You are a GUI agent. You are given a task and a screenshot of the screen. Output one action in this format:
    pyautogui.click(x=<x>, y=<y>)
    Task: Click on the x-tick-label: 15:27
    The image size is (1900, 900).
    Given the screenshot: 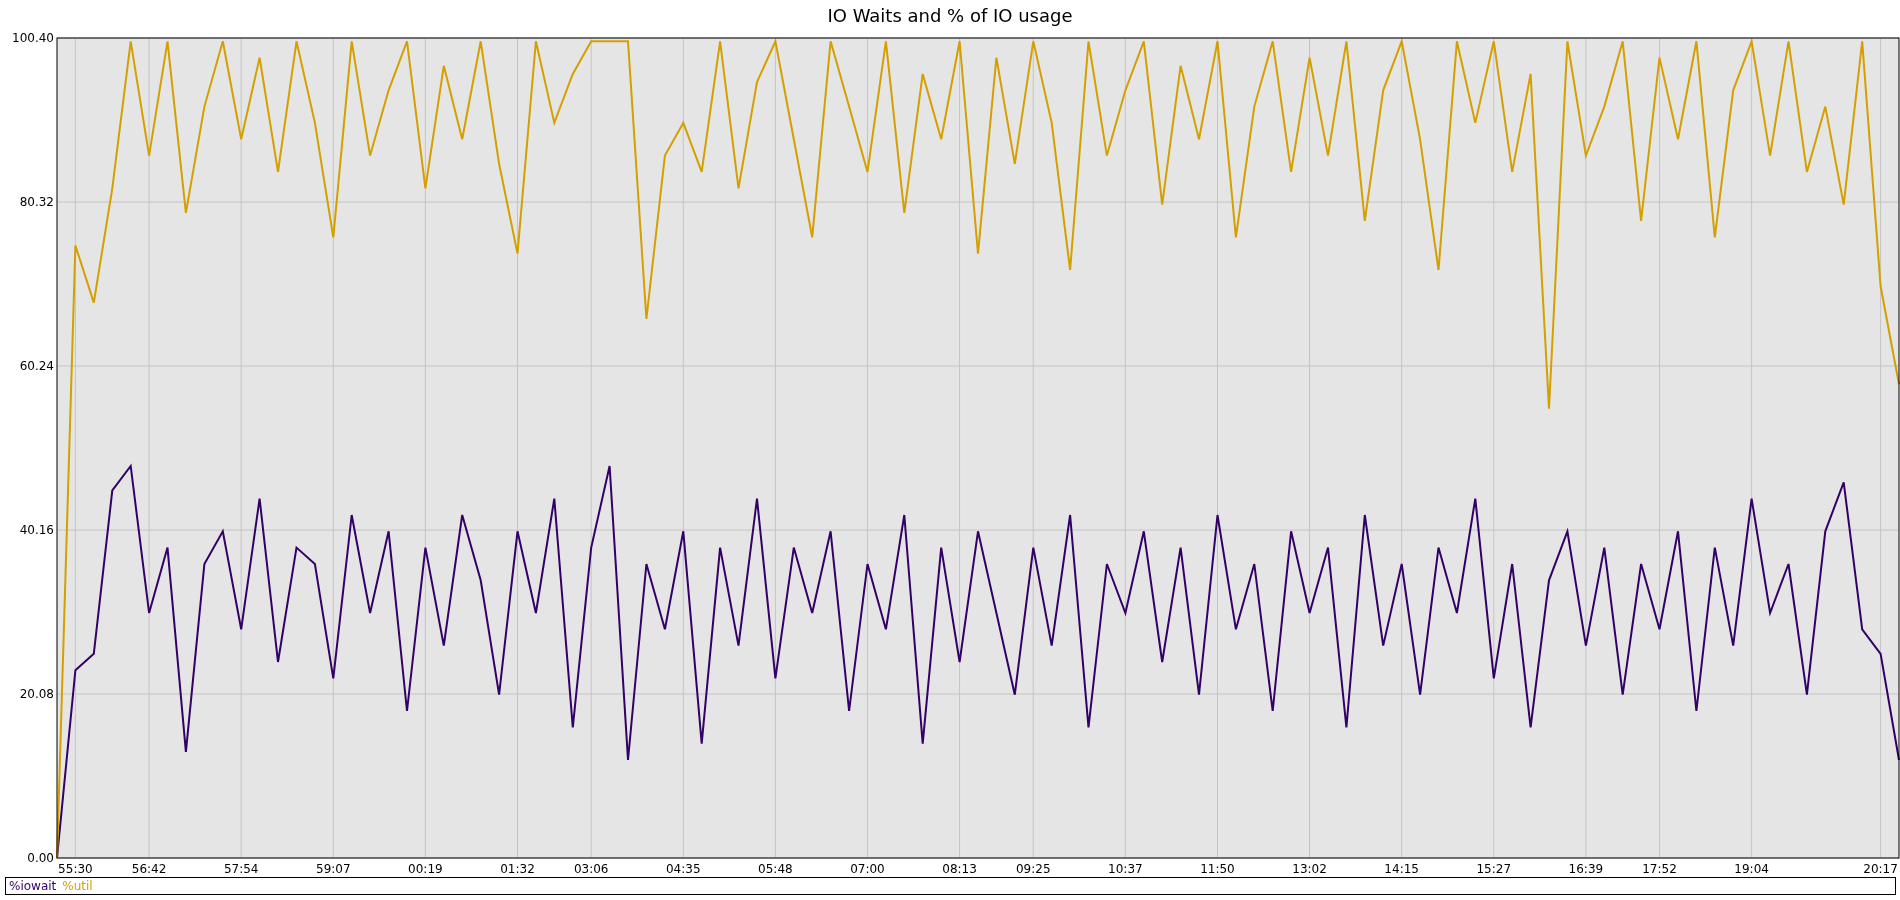 What is the action you would take?
    pyautogui.click(x=1494, y=869)
    